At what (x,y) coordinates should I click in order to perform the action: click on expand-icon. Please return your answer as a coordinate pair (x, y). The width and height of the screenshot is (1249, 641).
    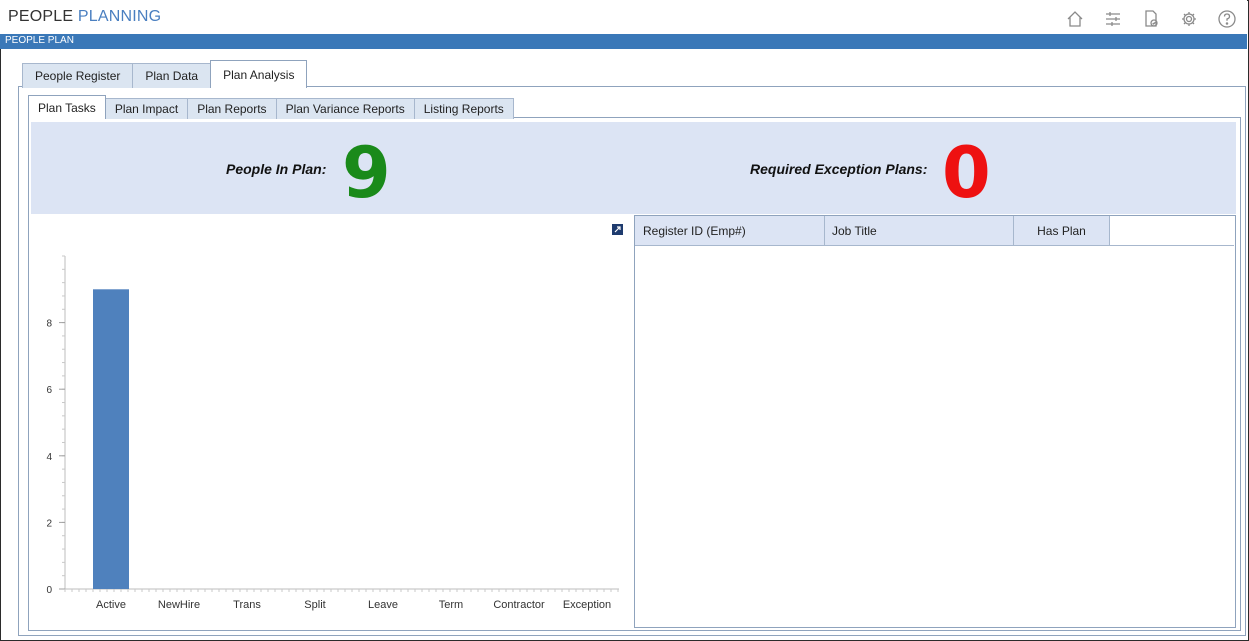
    Looking at the image, I should click on (617, 229).